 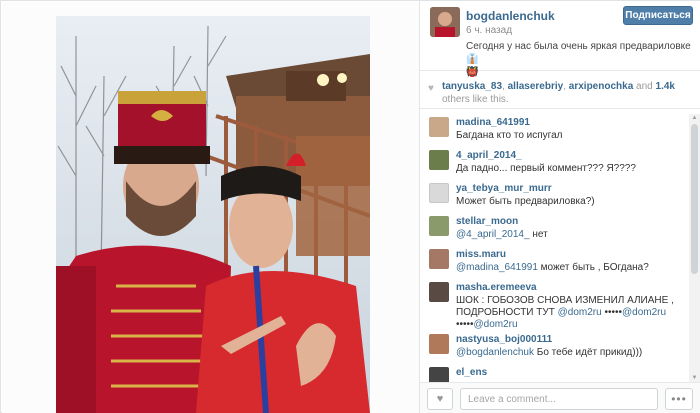 I want to click on like-button: ♥, so click(x=440, y=399).